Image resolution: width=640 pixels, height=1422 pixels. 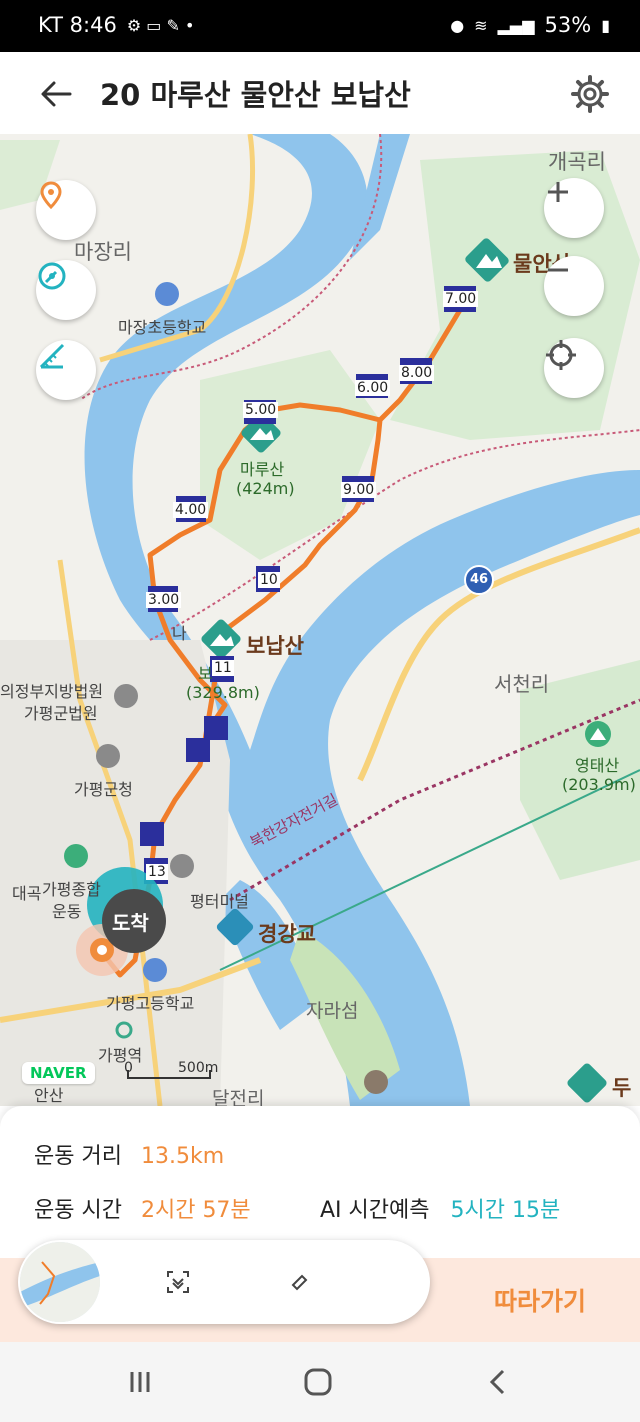 What do you see at coordinates (102, 950) in the screenshot?
I see `end-point-center` at bounding box center [102, 950].